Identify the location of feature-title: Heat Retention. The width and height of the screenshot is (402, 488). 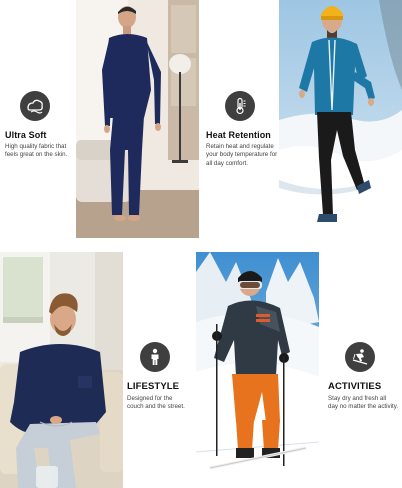
(238, 135).